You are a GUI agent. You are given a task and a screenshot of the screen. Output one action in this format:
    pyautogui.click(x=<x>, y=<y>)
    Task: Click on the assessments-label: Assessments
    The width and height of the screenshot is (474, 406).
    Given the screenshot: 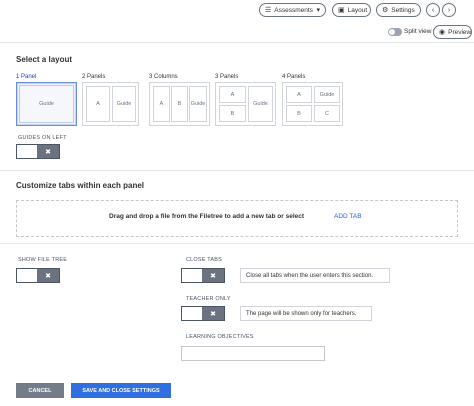 What is the action you would take?
    pyautogui.click(x=293, y=10)
    